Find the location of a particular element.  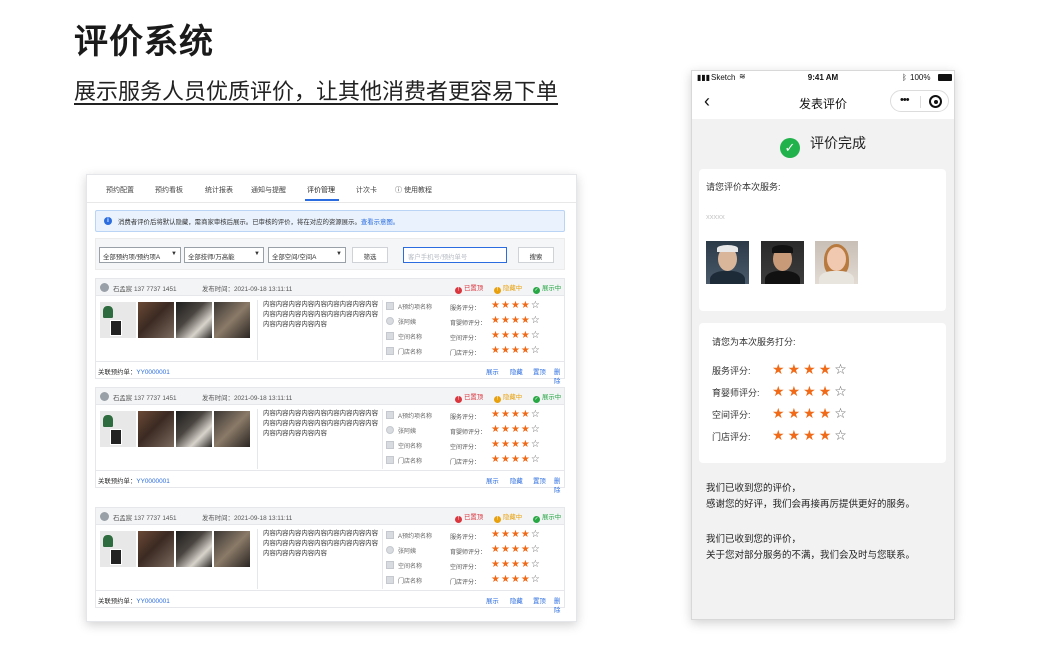

tab-punch-card: 计次卡 is located at coordinates (366, 190).